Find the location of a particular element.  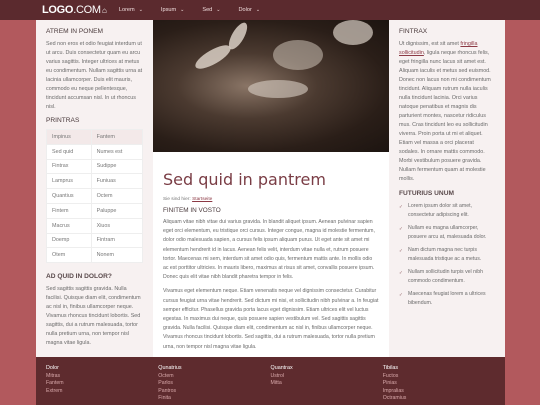

table-header-cell: Impinus is located at coordinates (69, 137).